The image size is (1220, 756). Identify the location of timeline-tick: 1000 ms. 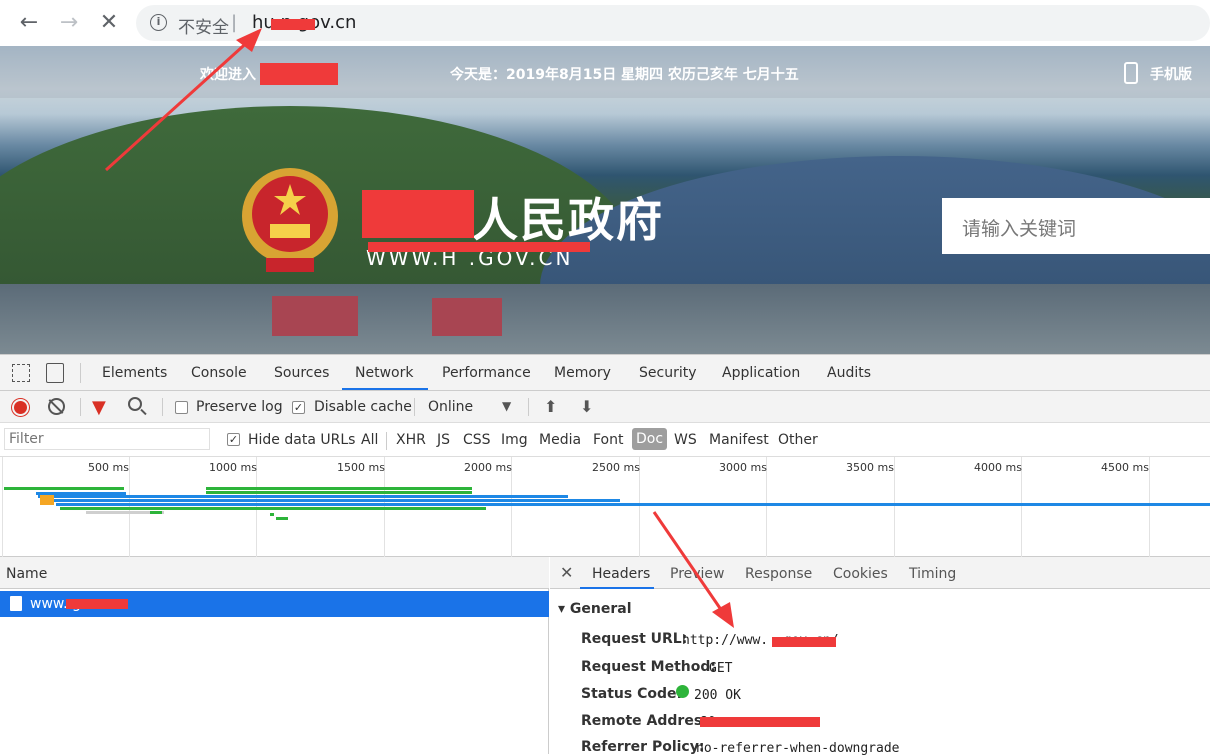
(233, 467).